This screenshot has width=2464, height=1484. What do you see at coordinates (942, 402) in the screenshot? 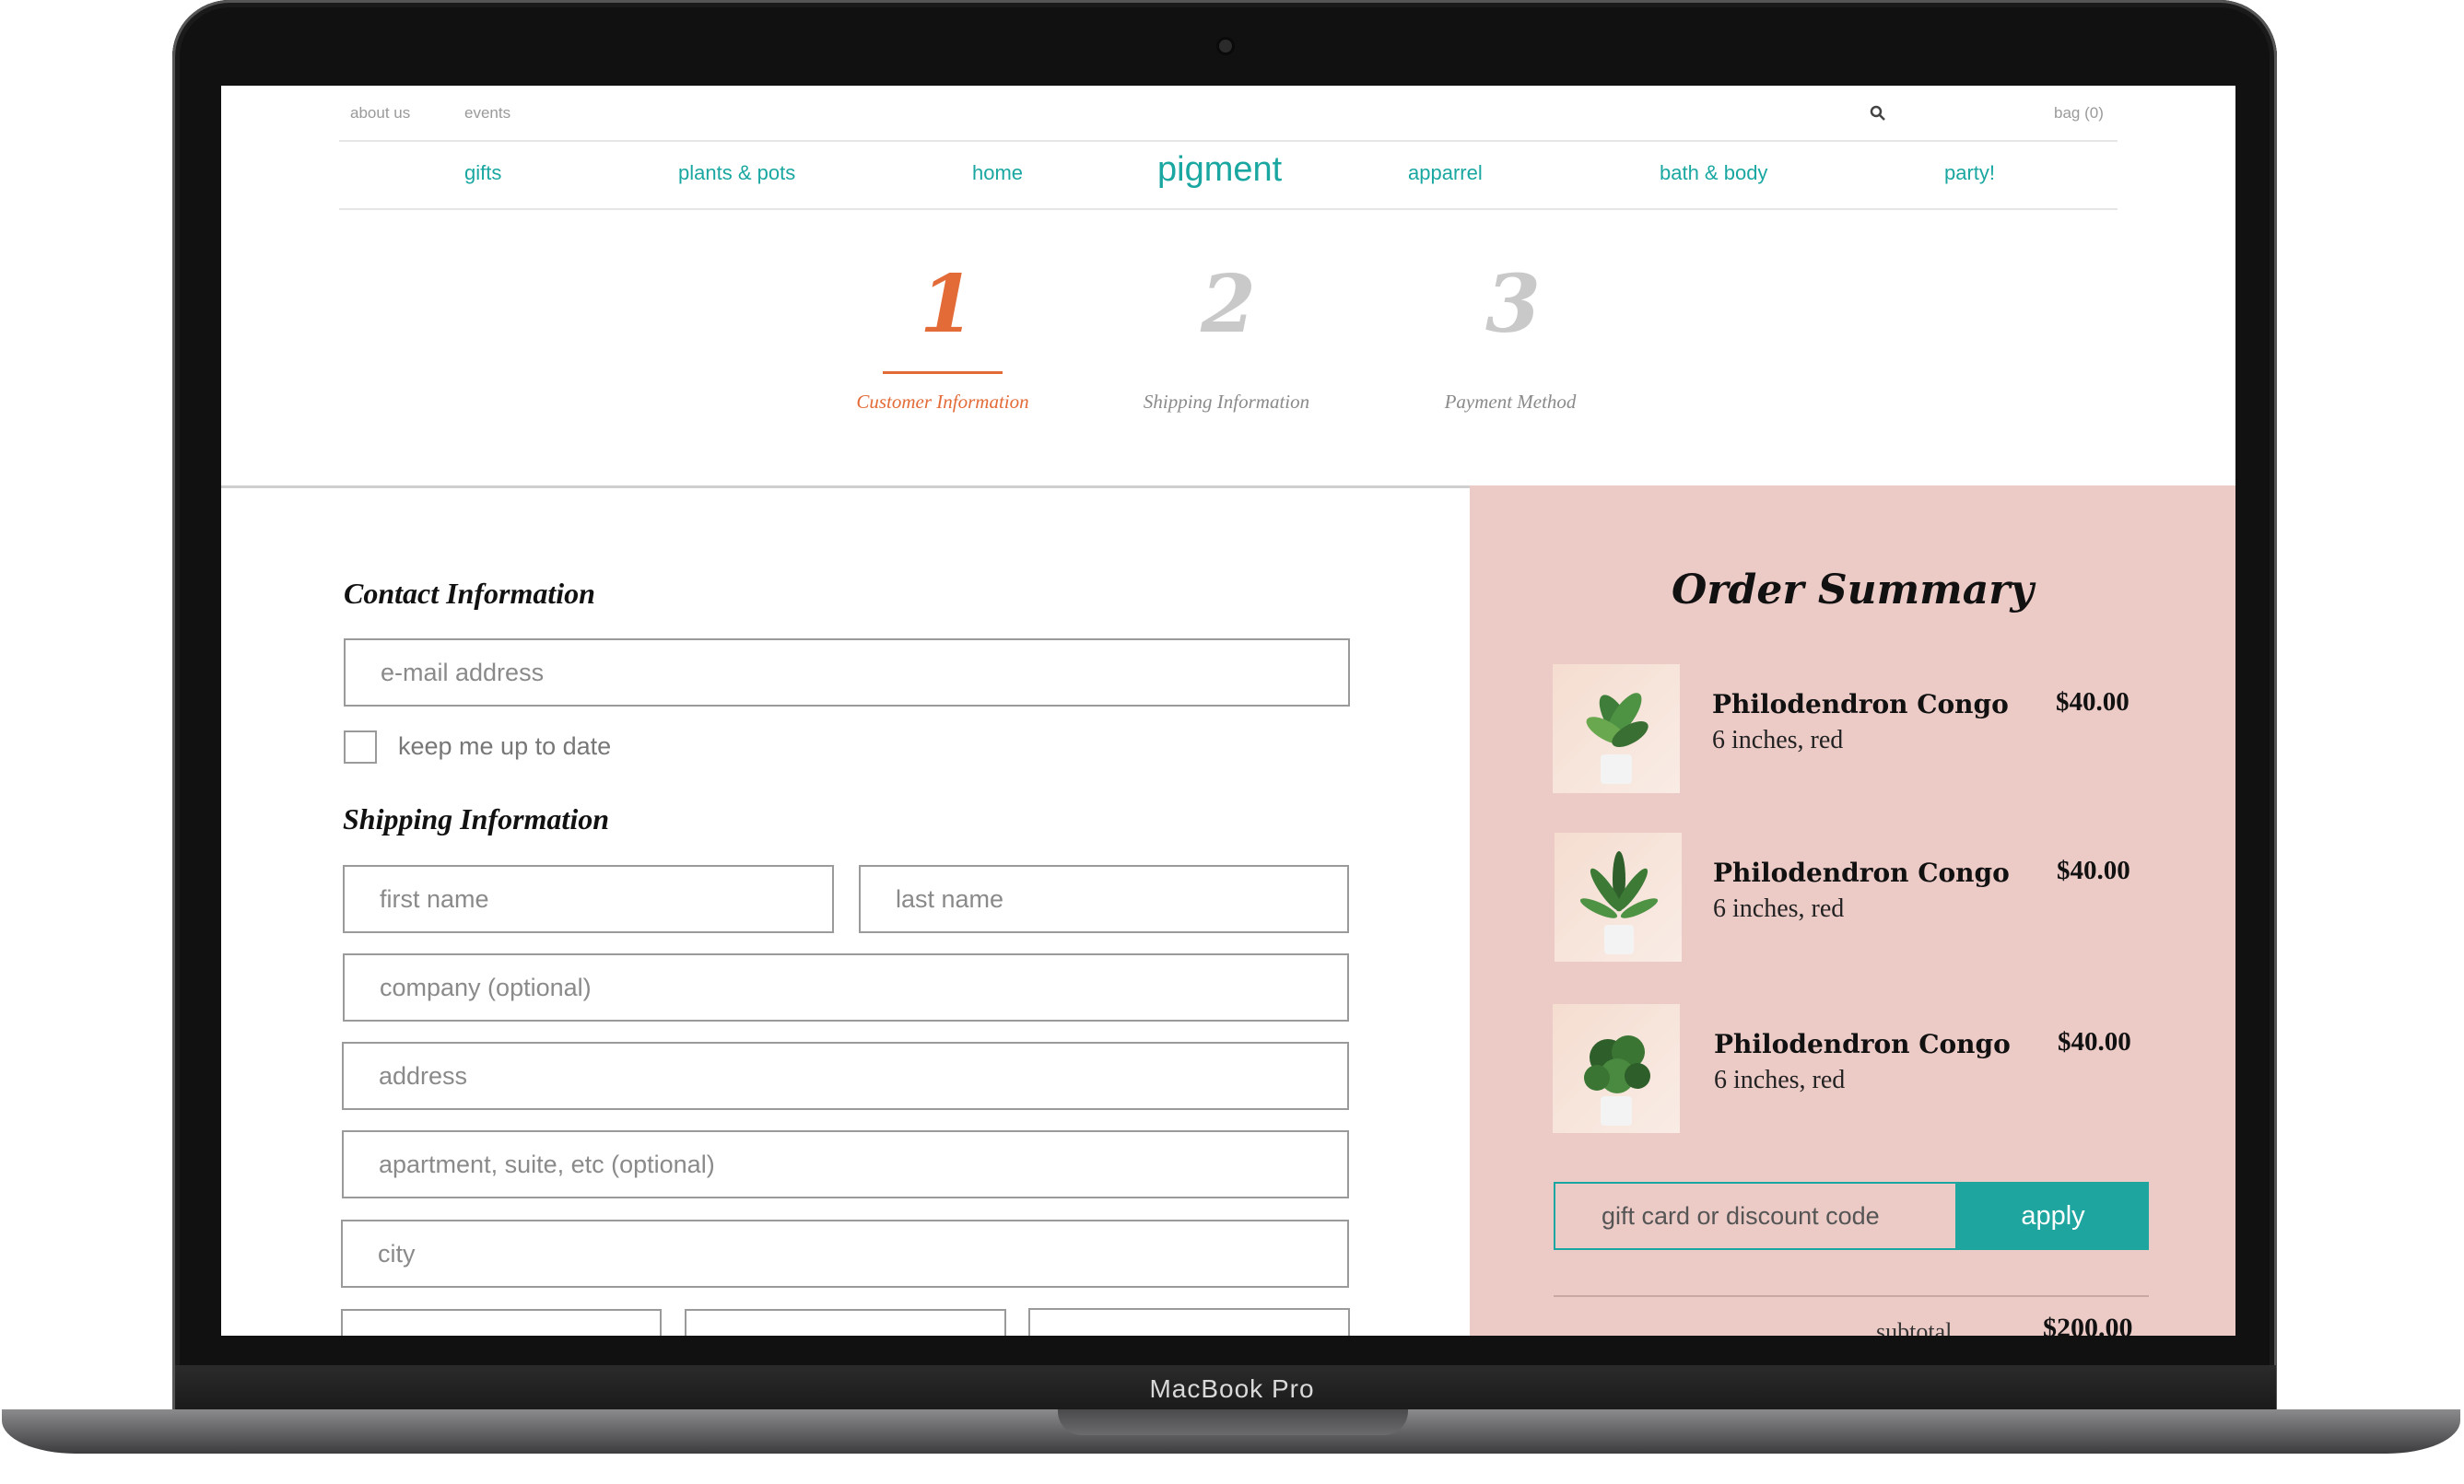
I see `step-1-label: Customer Information` at bounding box center [942, 402].